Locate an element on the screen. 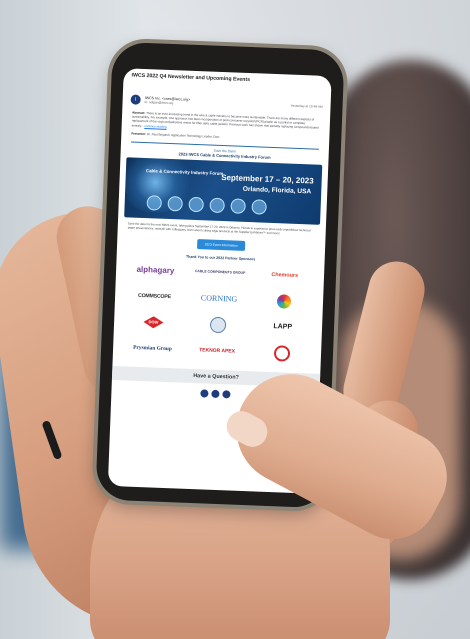 The width and height of the screenshot is (470, 639). sponsor-globe-cell is located at coordinates (217, 325).